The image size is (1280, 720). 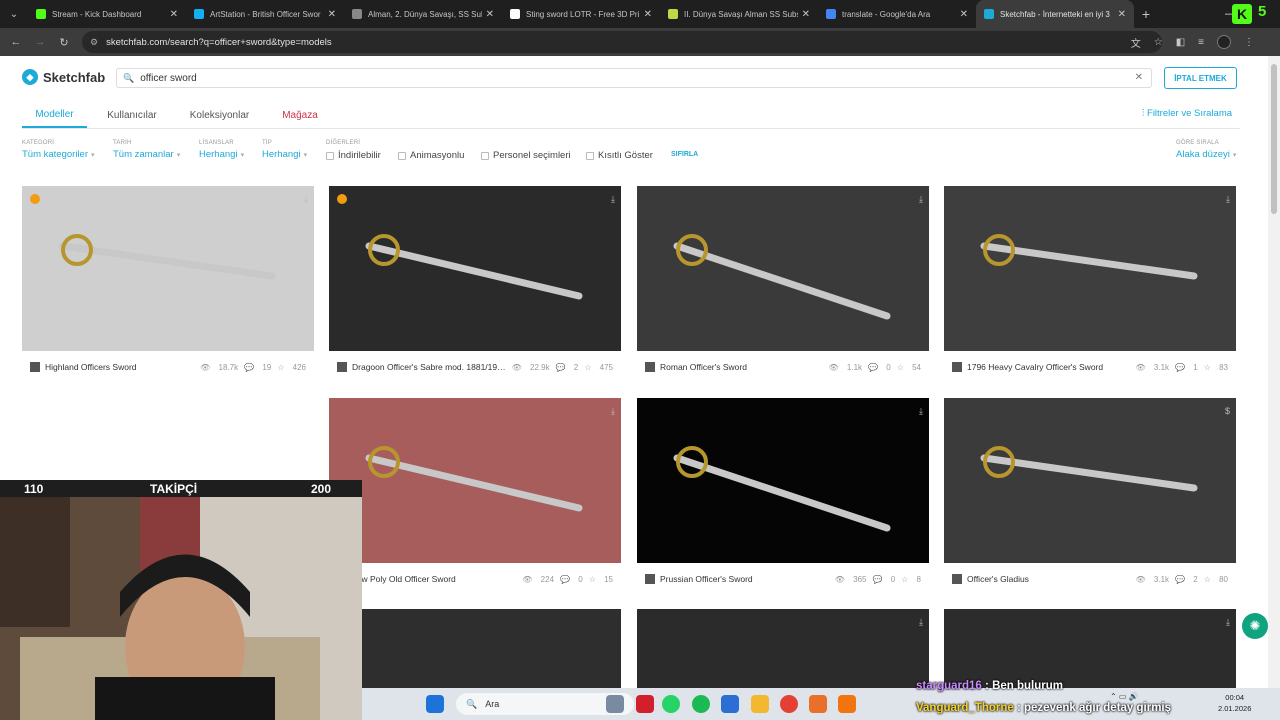 I want to click on chatgpt-icon: ✺, so click(x=1255, y=626).